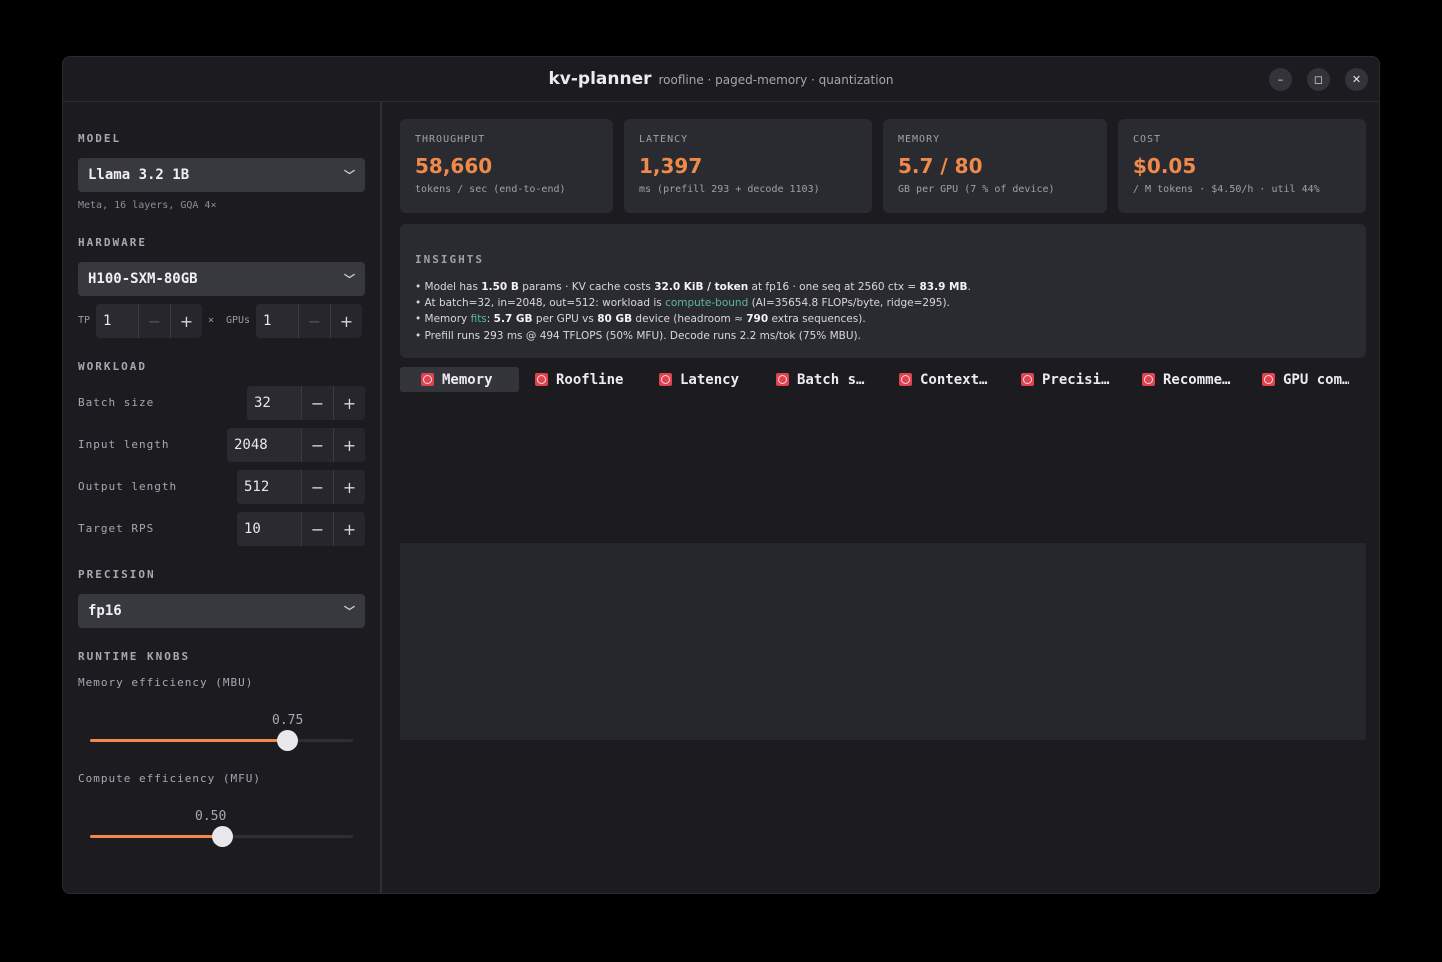  I want to click on input-length-label: Input length, so click(124, 444).